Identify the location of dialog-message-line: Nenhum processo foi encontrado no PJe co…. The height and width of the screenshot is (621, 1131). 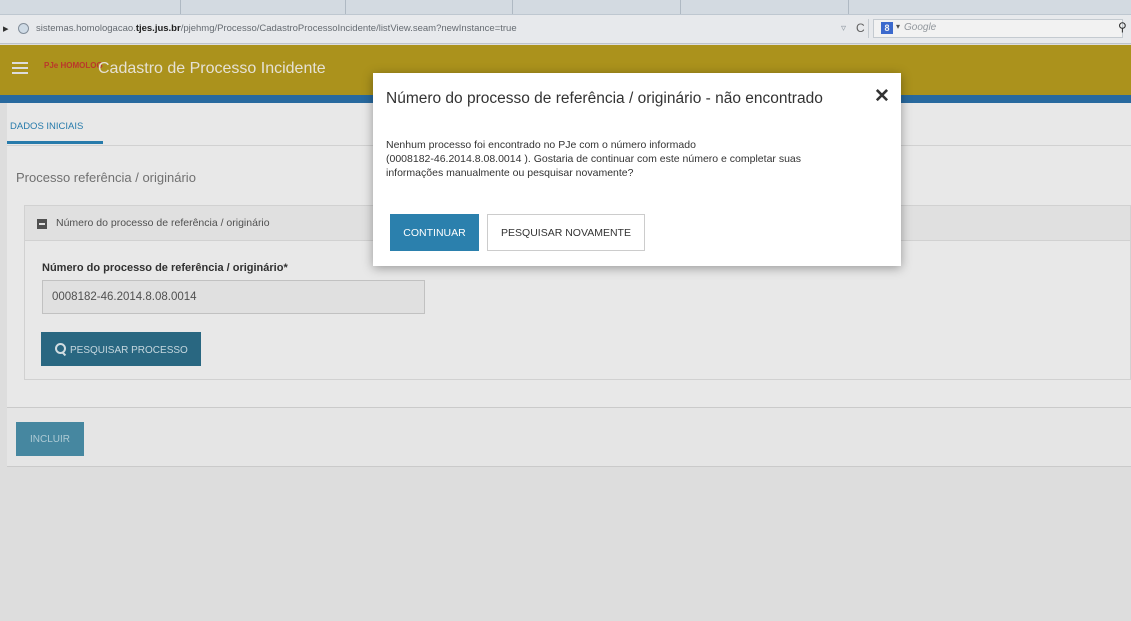
(541, 145).